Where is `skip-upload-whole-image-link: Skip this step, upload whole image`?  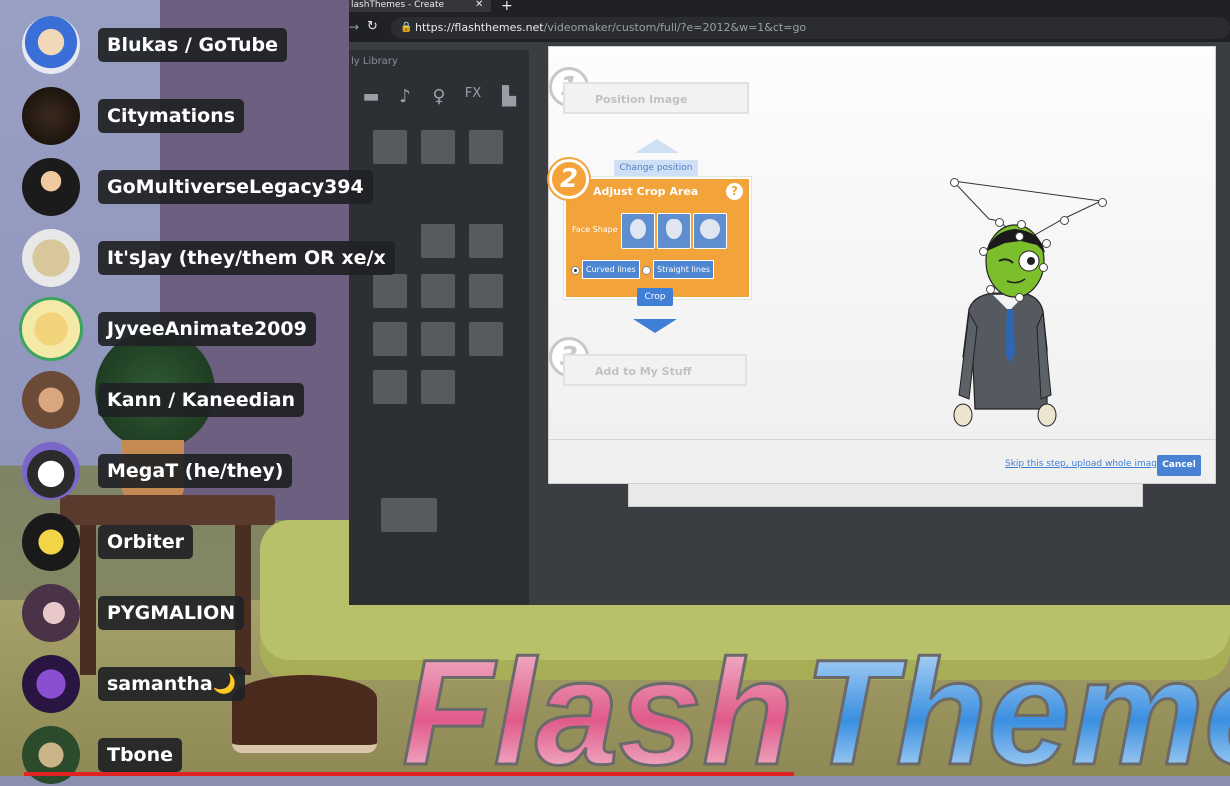 skip-upload-whole-image-link: Skip this step, upload whole image is located at coordinates (1084, 464).